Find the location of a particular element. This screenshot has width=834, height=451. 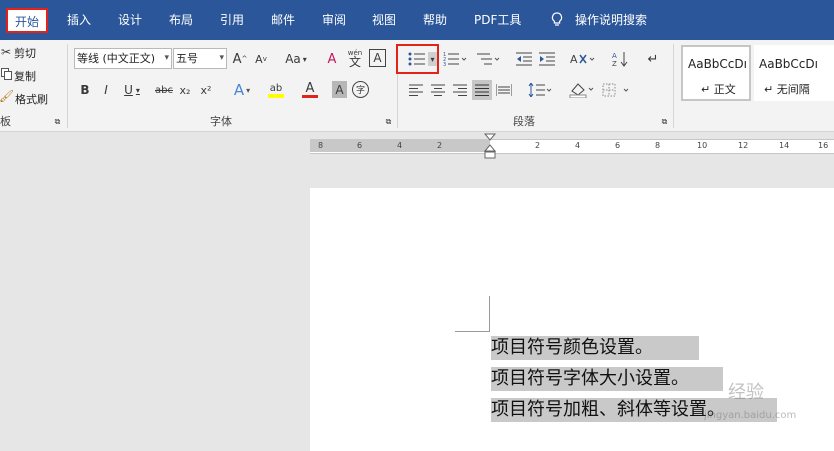

chinese-layout-icon: A is located at coordinates (583, 59).